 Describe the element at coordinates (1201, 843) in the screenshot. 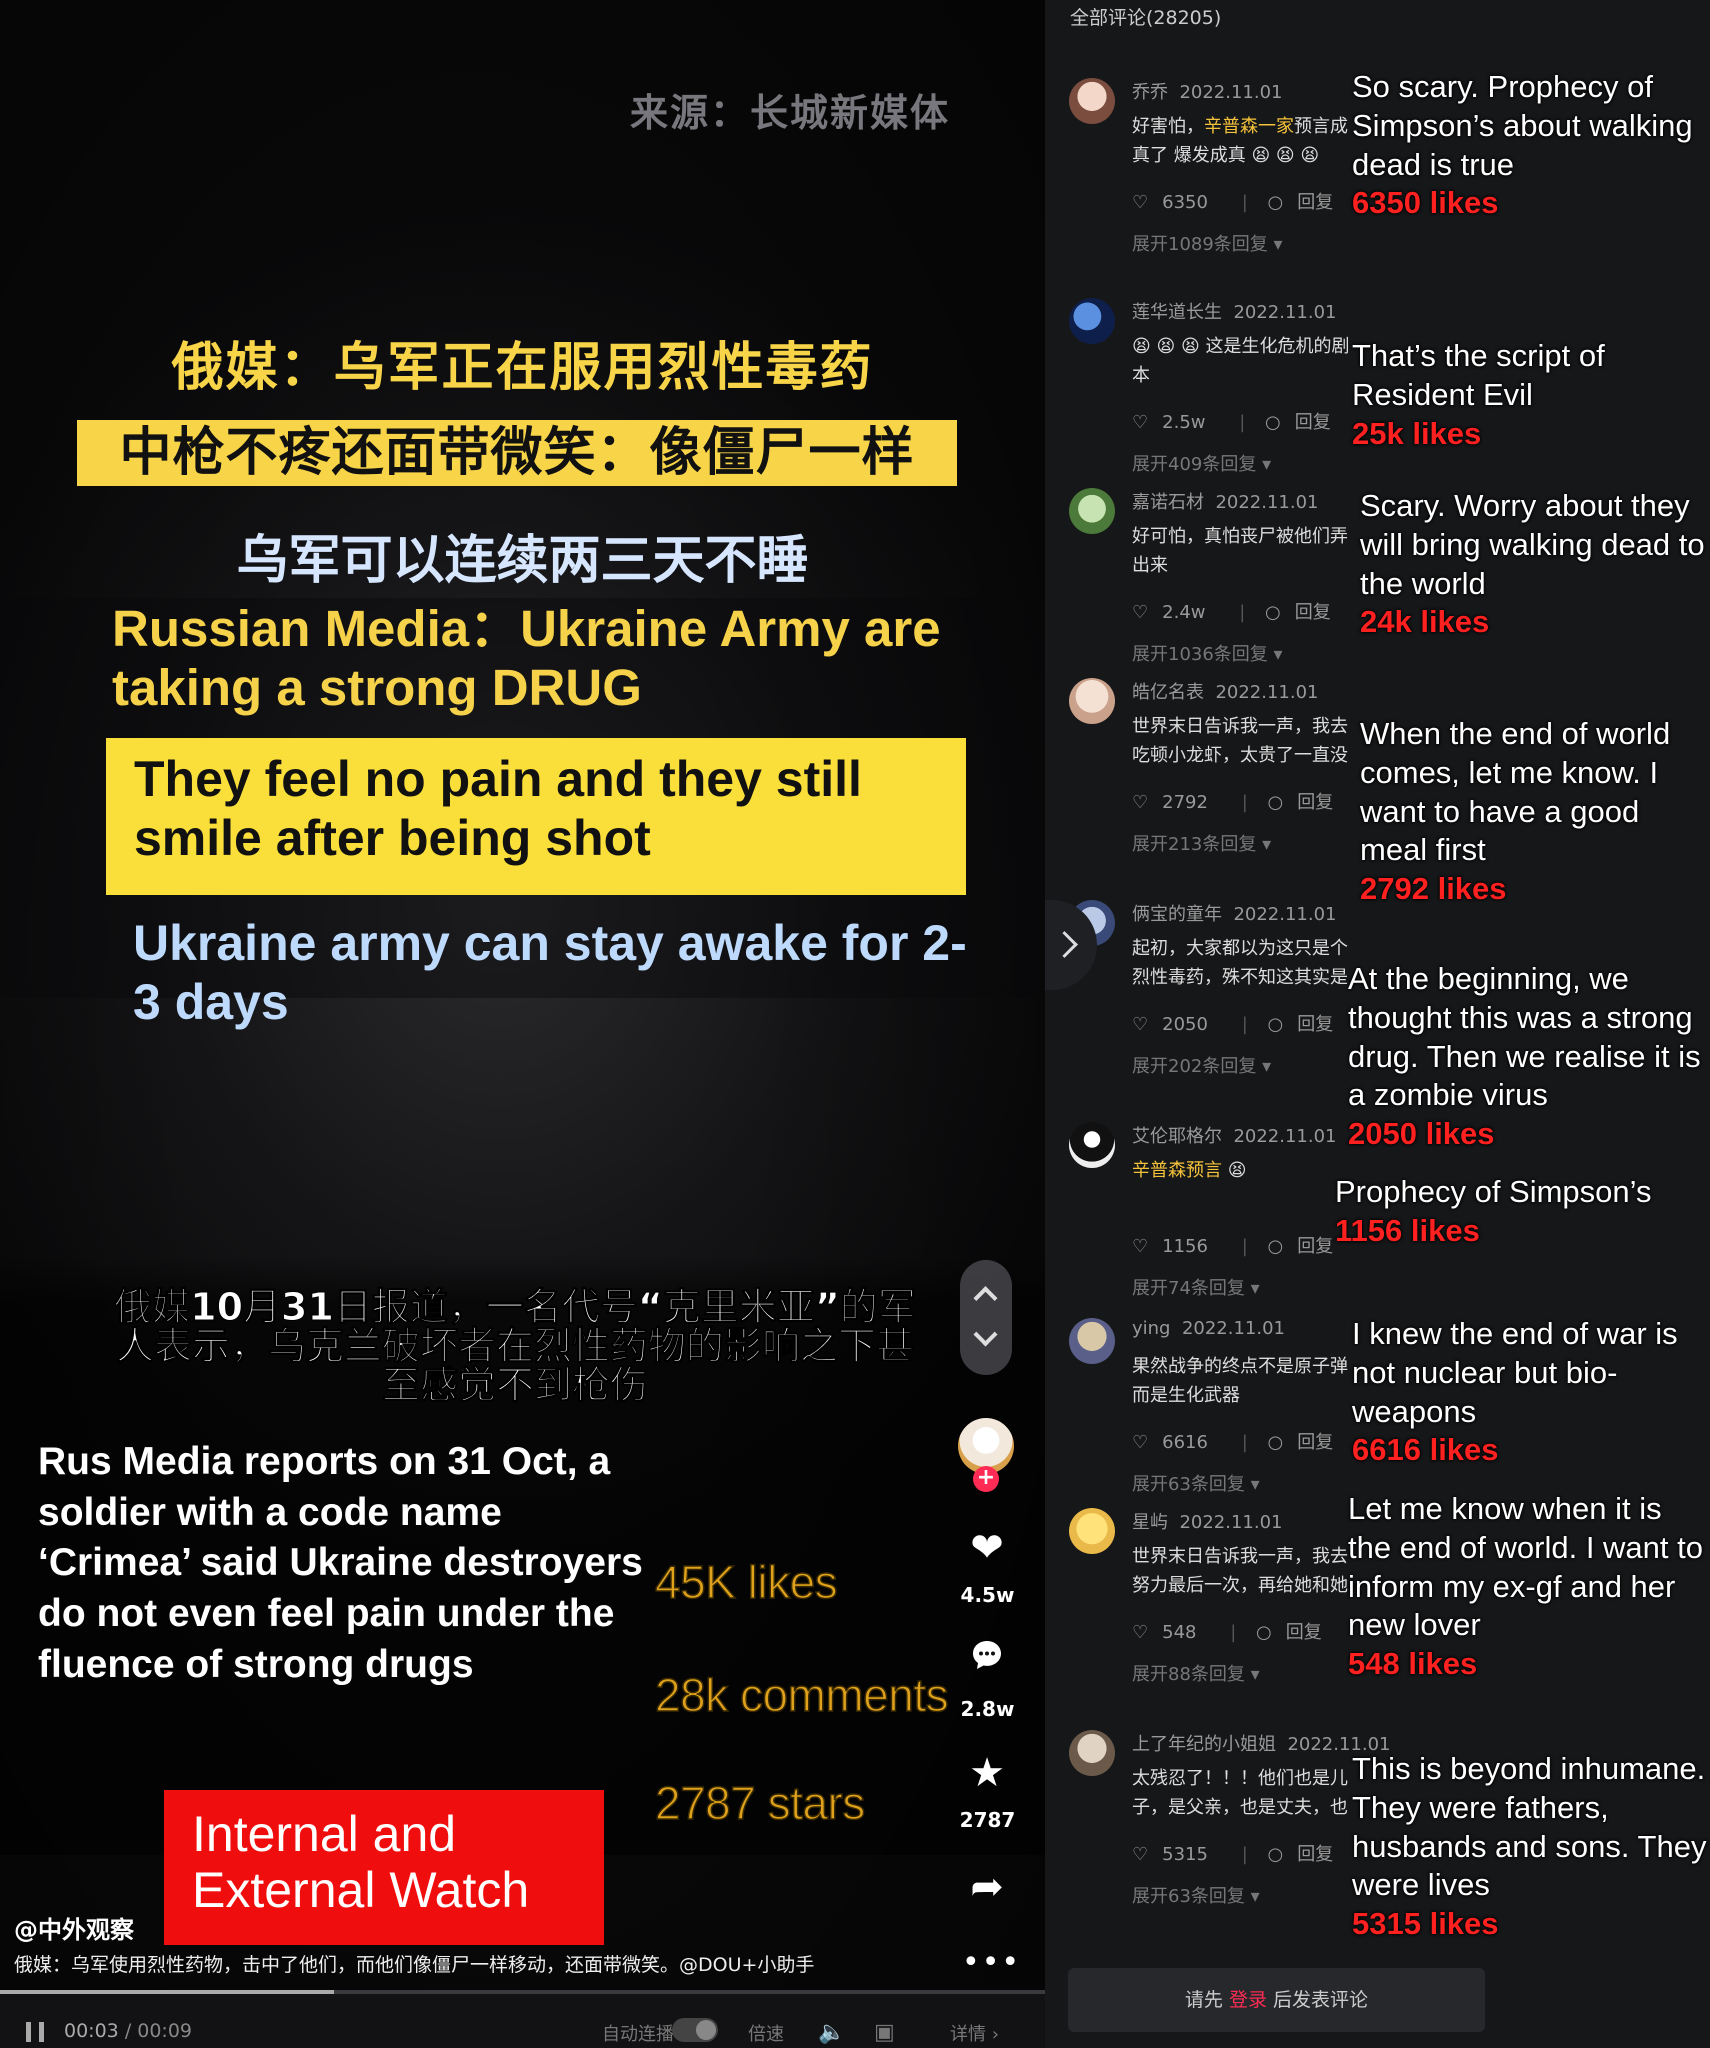

I see `expand-replies-link: 展开213条回复 ▾` at that location.